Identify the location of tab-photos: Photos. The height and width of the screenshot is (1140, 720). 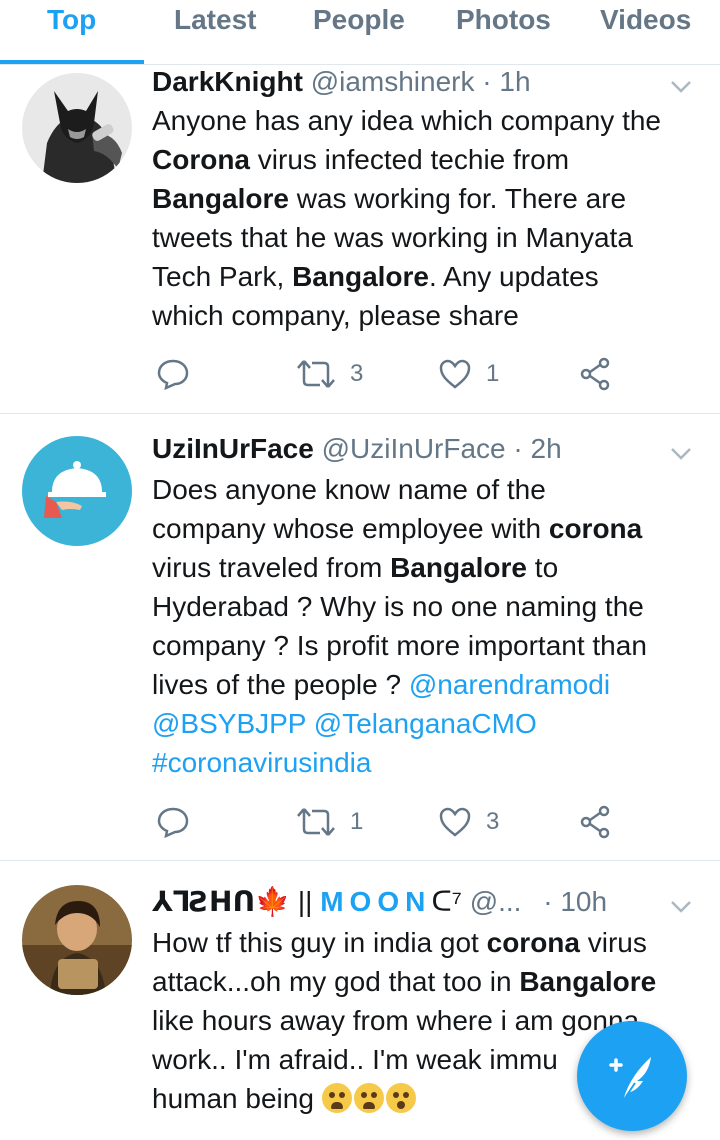
(503, 20).